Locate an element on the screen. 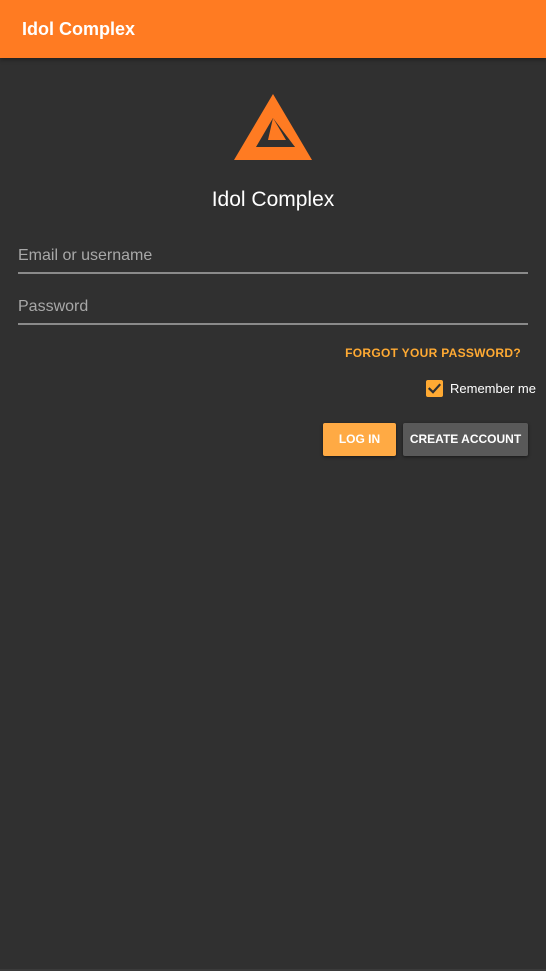  password-input is located at coordinates (273, 307).